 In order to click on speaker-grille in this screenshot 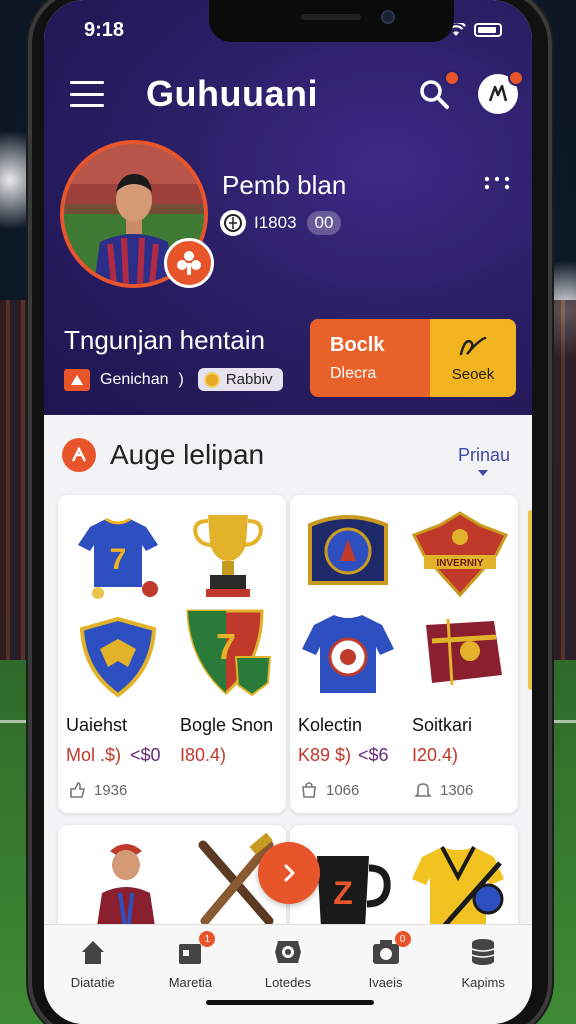, I will do `click(331, 17)`.